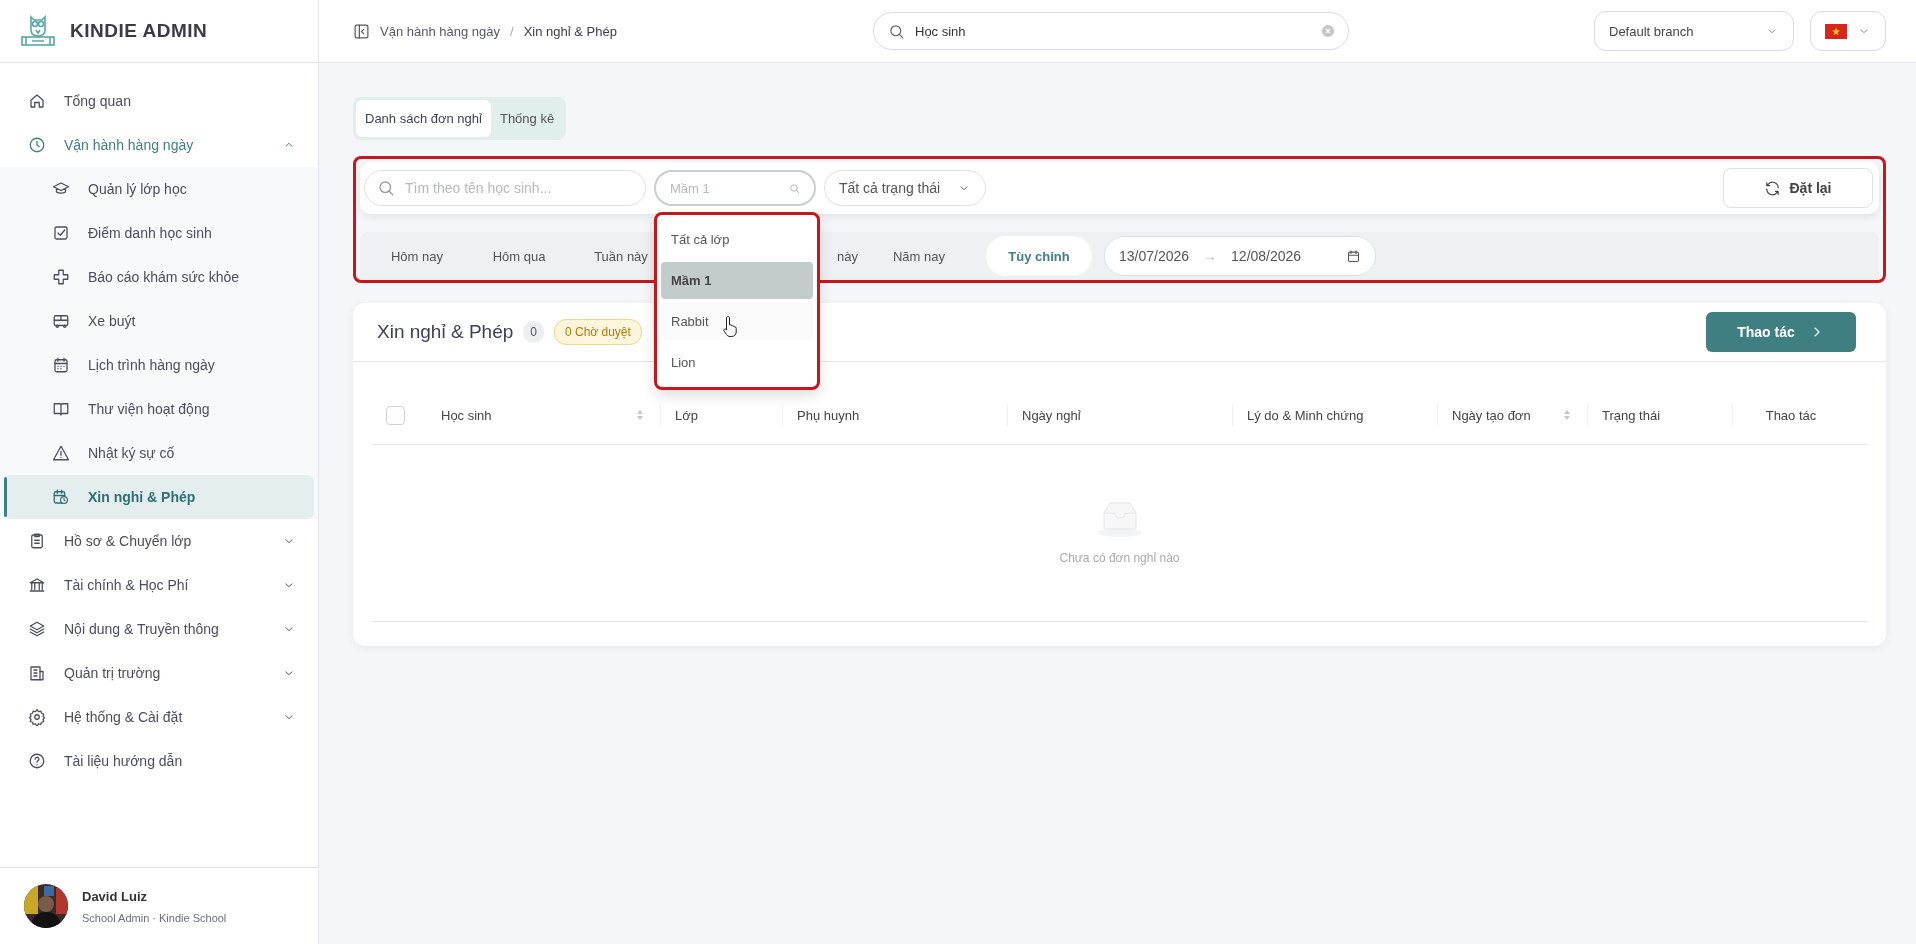 The width and height of the screenshot is (1916, 944). Describe the element at coordinates (61, 453) in the screenshot. I see `warning-icon` at that location.